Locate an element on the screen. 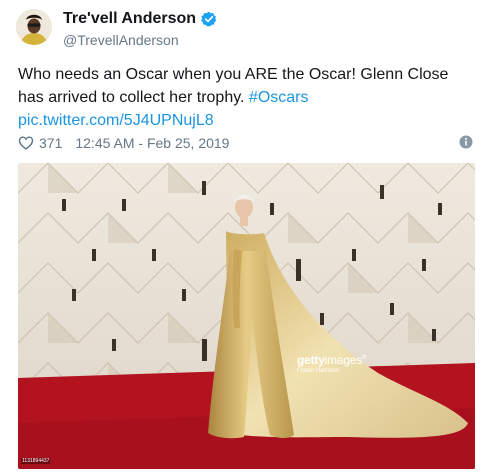 This screenshot has height=475, width=490. avatar-image is located at coordinates (34, 27).